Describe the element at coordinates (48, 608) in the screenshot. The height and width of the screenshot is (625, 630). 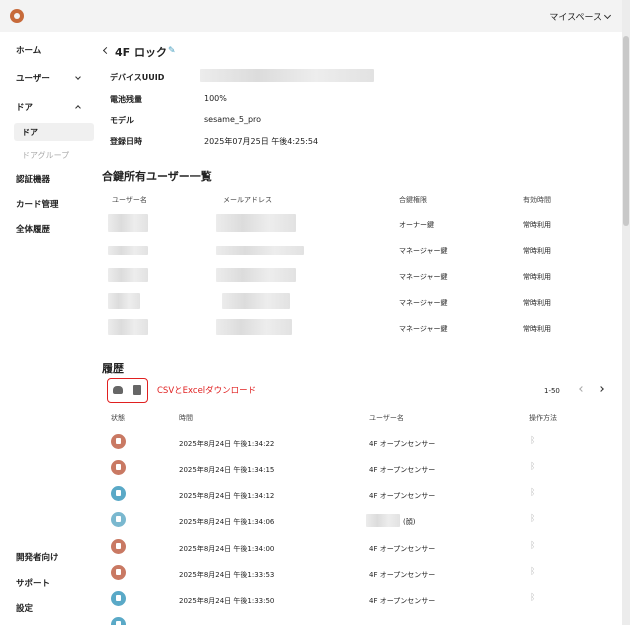
I see `sidebar-item-settings: 設定` at that location.